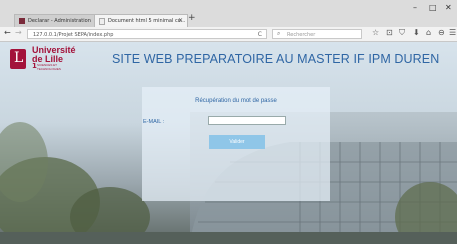  Describe the element at coordinates (279, 33) in the screenshot. I see `search-icon: ⌕` at that location.